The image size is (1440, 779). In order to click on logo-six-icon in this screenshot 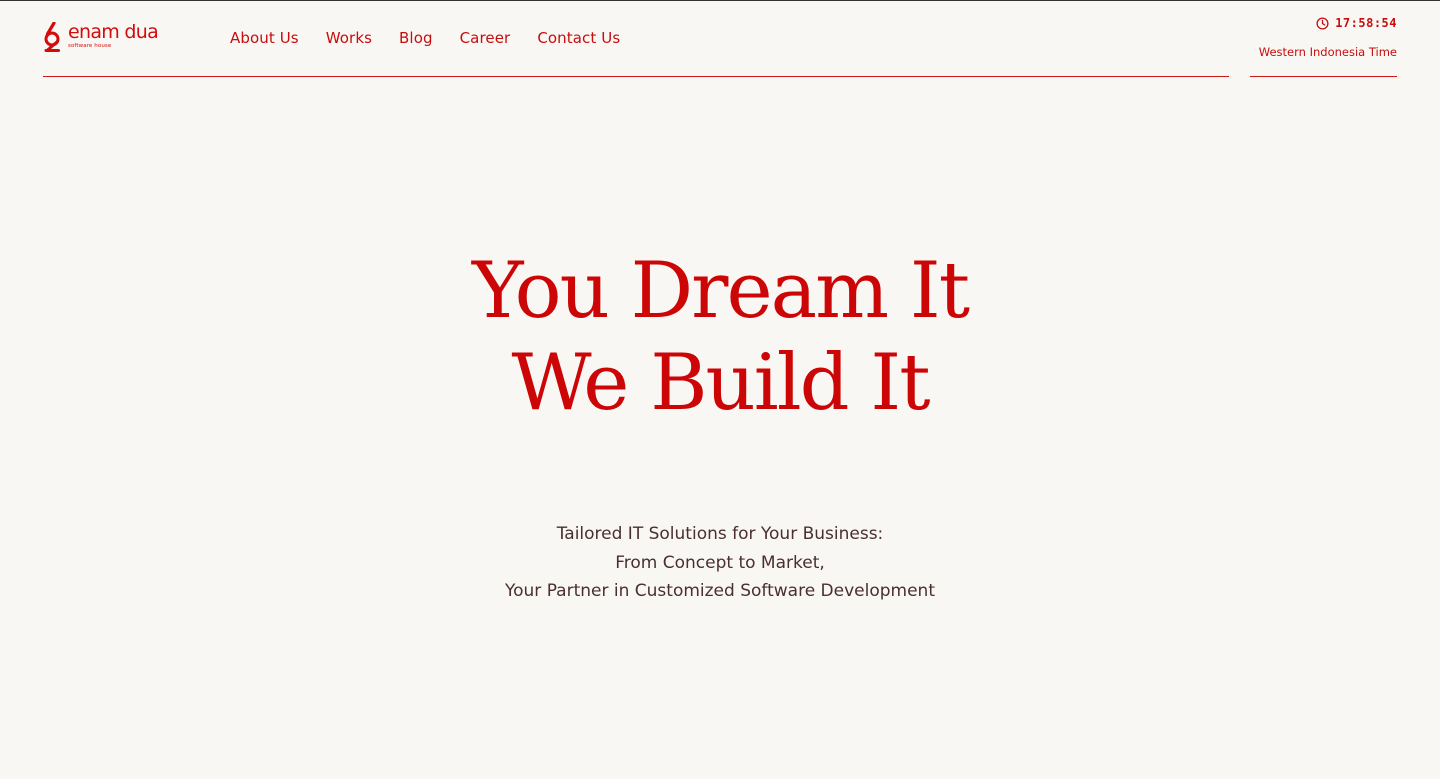, I will do `click(52, 37)`.